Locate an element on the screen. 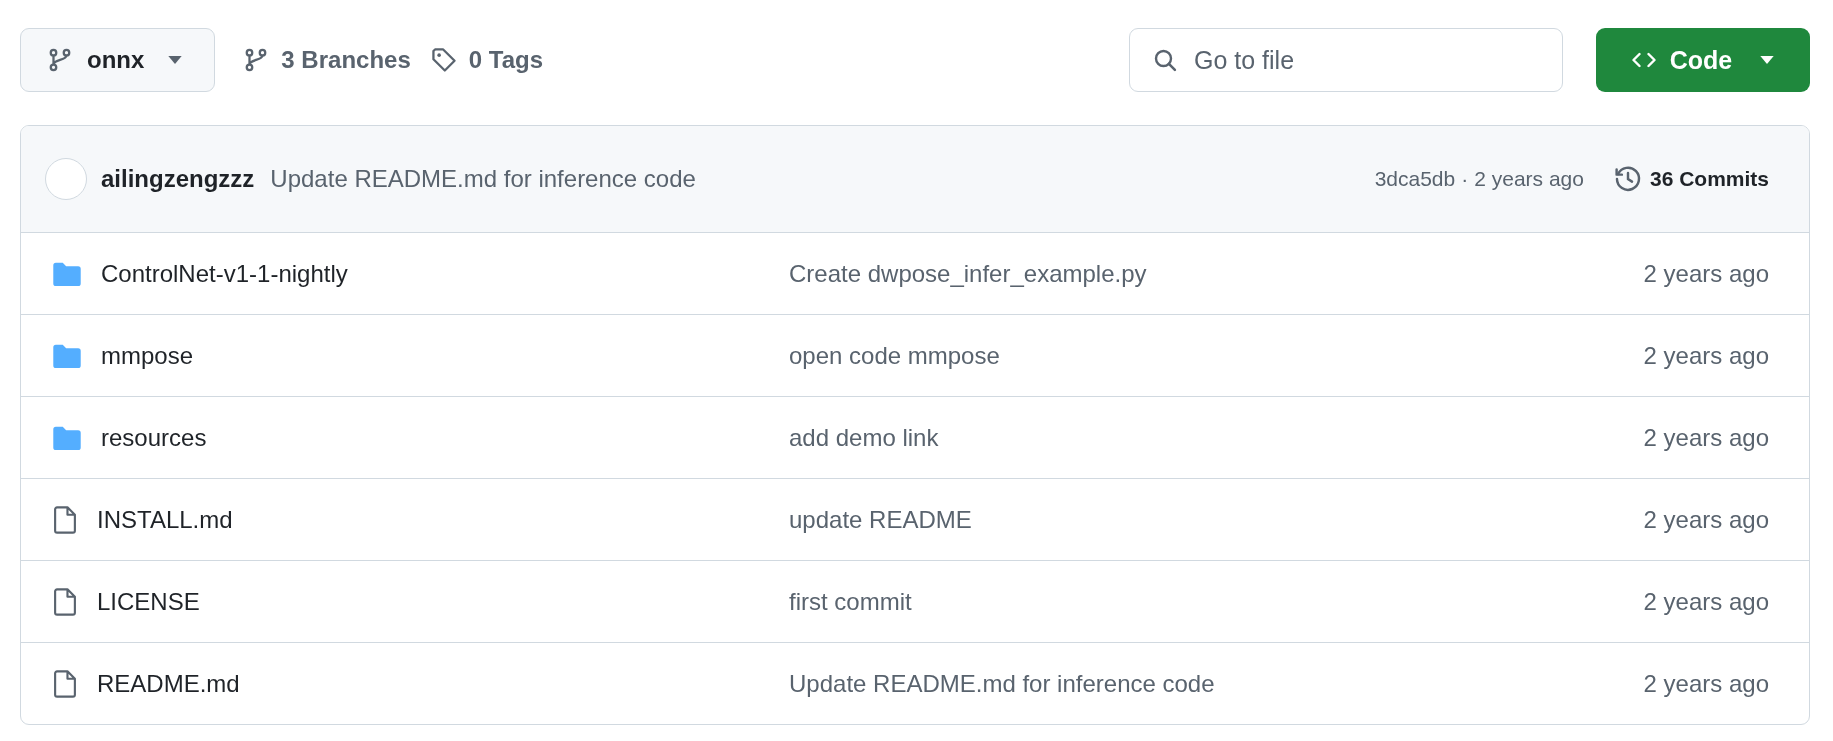 The image size is (1833, 741). commit-message-link: Update README.md for inference code is located at coordinates (1216, 683).